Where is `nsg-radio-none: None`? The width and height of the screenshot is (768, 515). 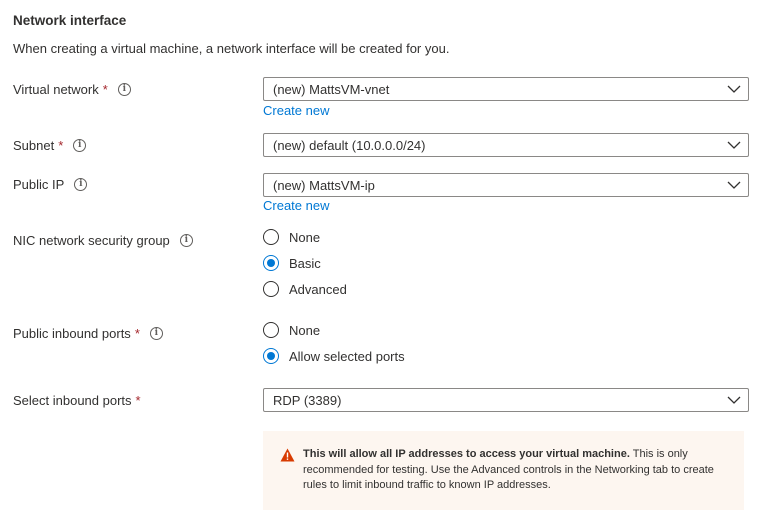 nsg-radio-none: None is located at coordinates (291, 237).